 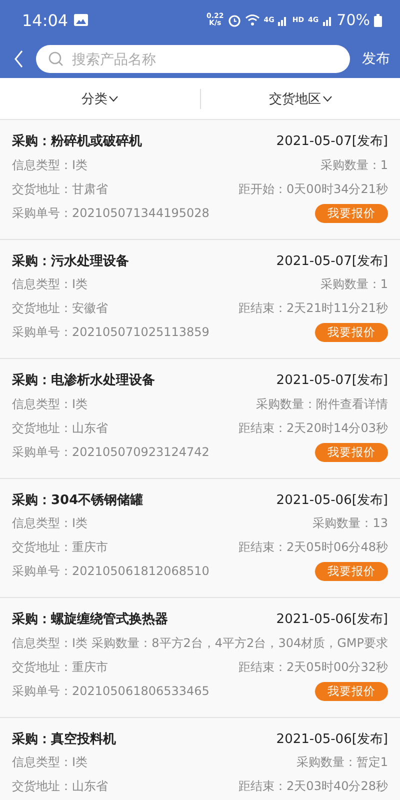 What do you see at coordinates (350, 523) in the screenshot?
I see `quantity: 采购数量：13` at bounding box center [350, 523].